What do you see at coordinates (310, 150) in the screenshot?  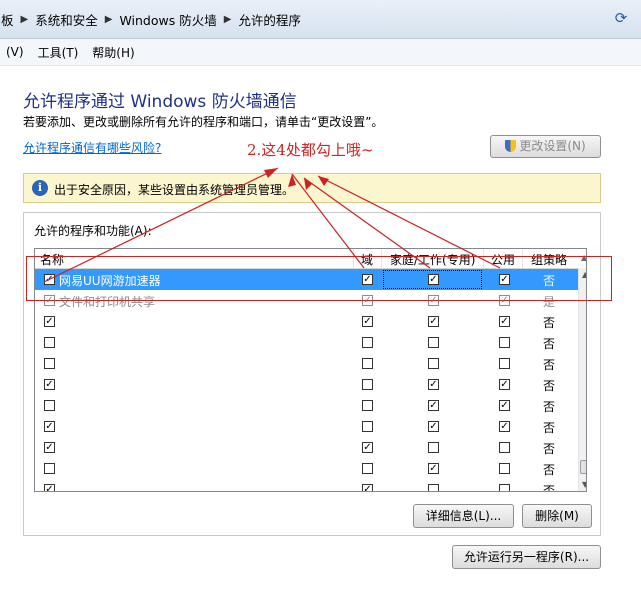 I see `annotation-note: 2.这4处都勾上哦~` at bounding box center [310, 150].